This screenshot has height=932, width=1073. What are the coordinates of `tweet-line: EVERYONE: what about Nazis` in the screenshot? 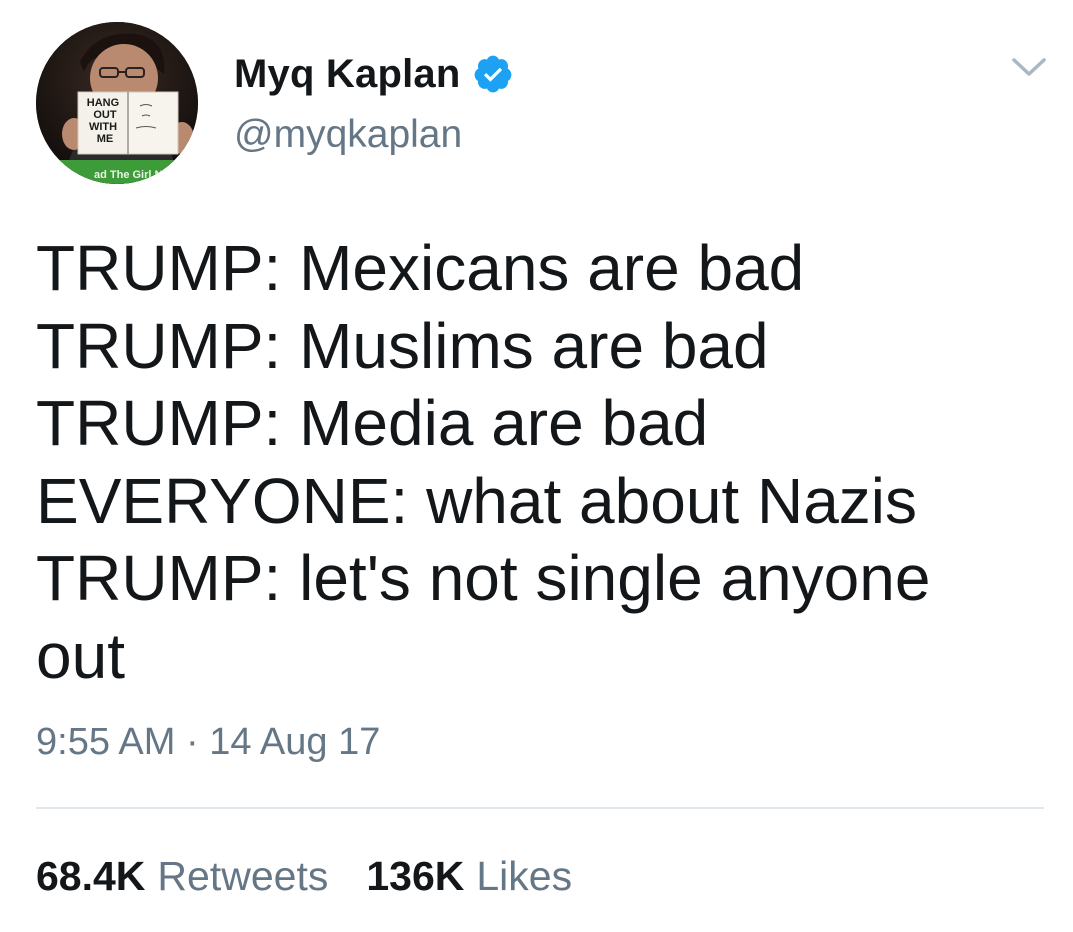 It's located at (476, 500).